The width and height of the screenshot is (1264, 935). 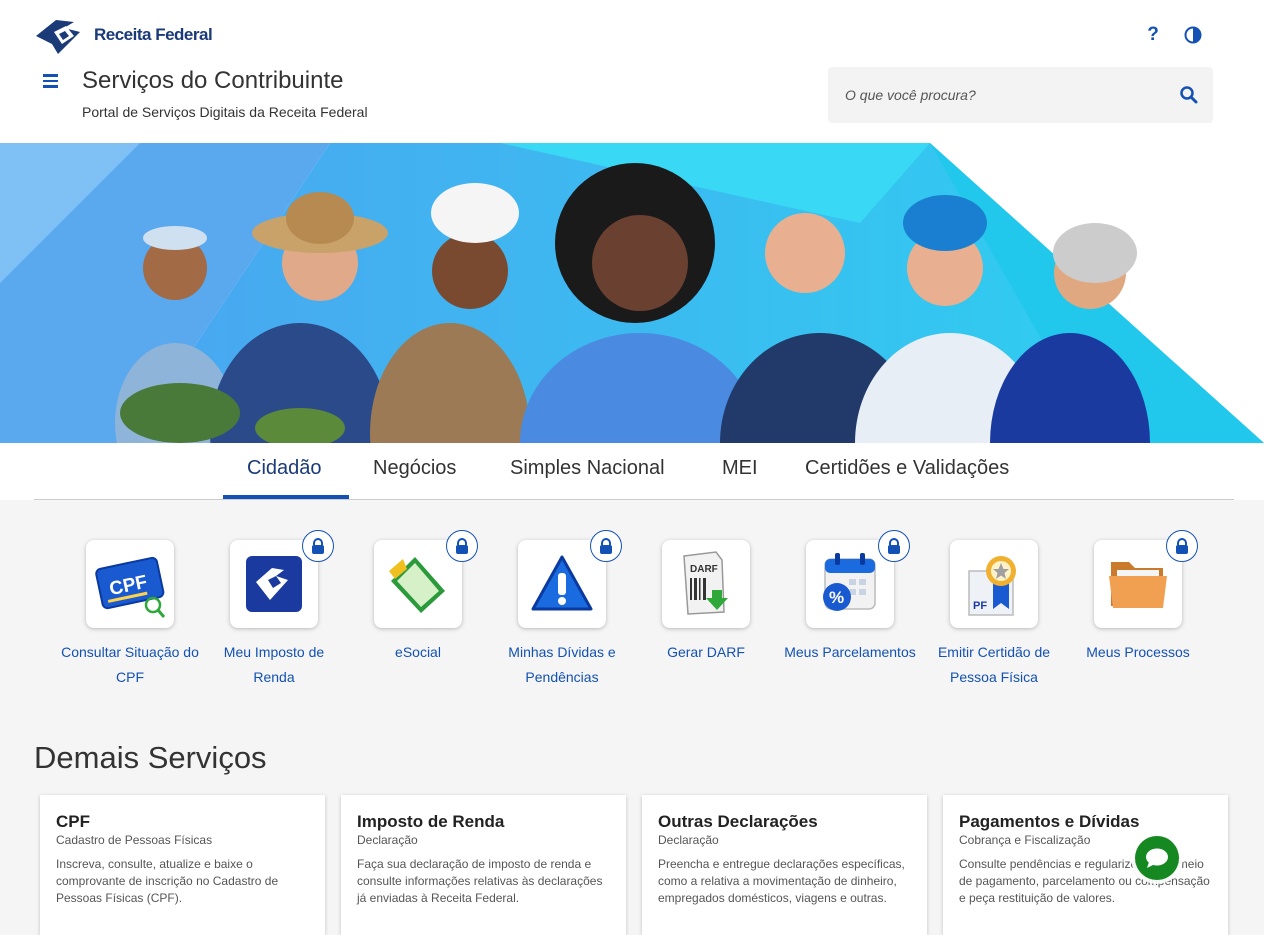 What do you see at coordinates (153, 34) in the screenshot?
I see `logo-text: Receita Federal` at bounding box center [153, 34].